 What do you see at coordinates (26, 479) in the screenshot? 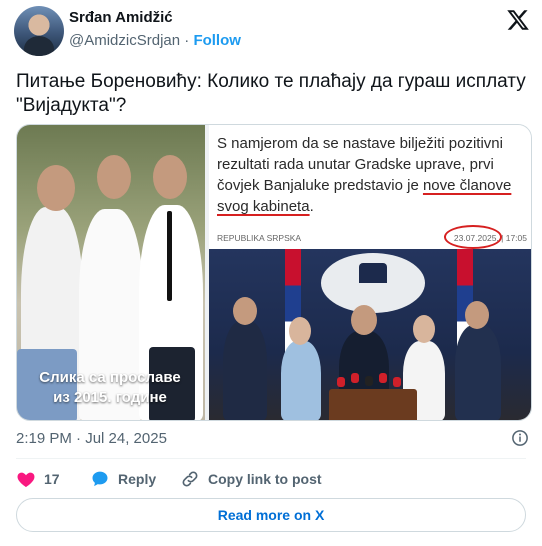
I see `heart-icon` at bounding box center [26, 479].